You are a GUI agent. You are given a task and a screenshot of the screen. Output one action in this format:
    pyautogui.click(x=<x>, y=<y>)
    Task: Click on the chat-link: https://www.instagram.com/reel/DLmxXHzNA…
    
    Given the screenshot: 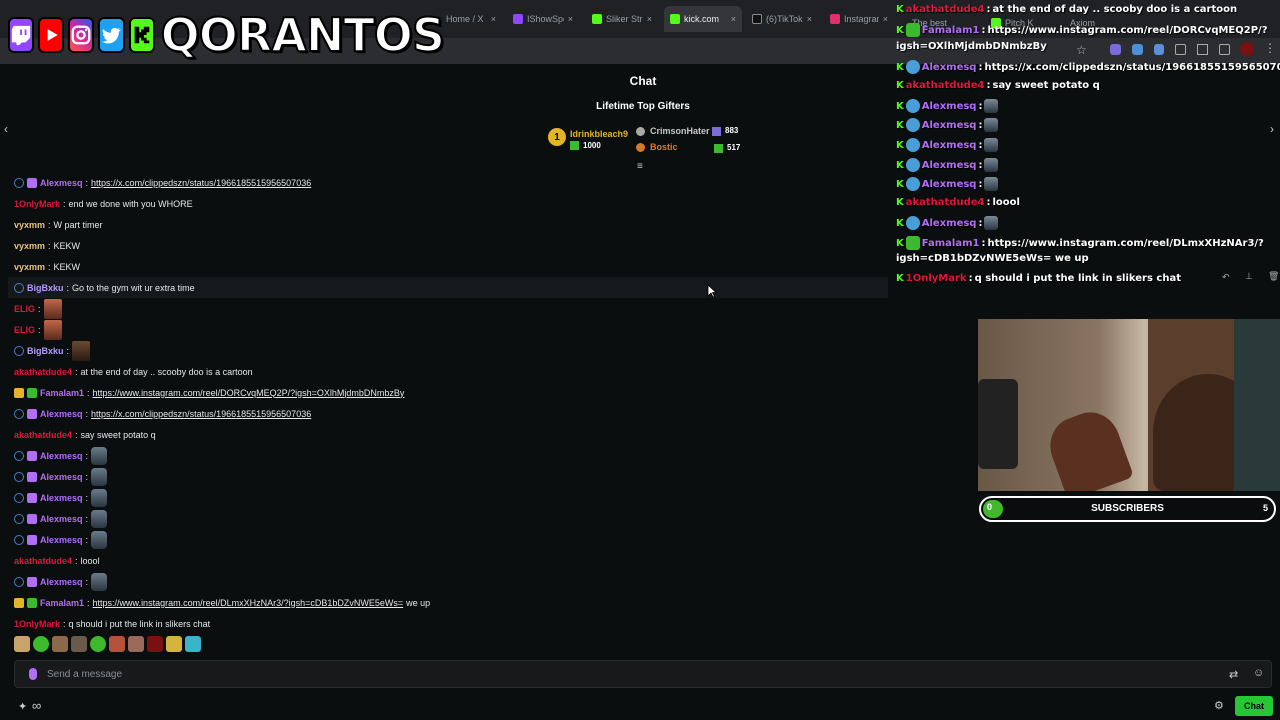 What is the action you would take?
    pyautogui.click(x=248, y=603)
    